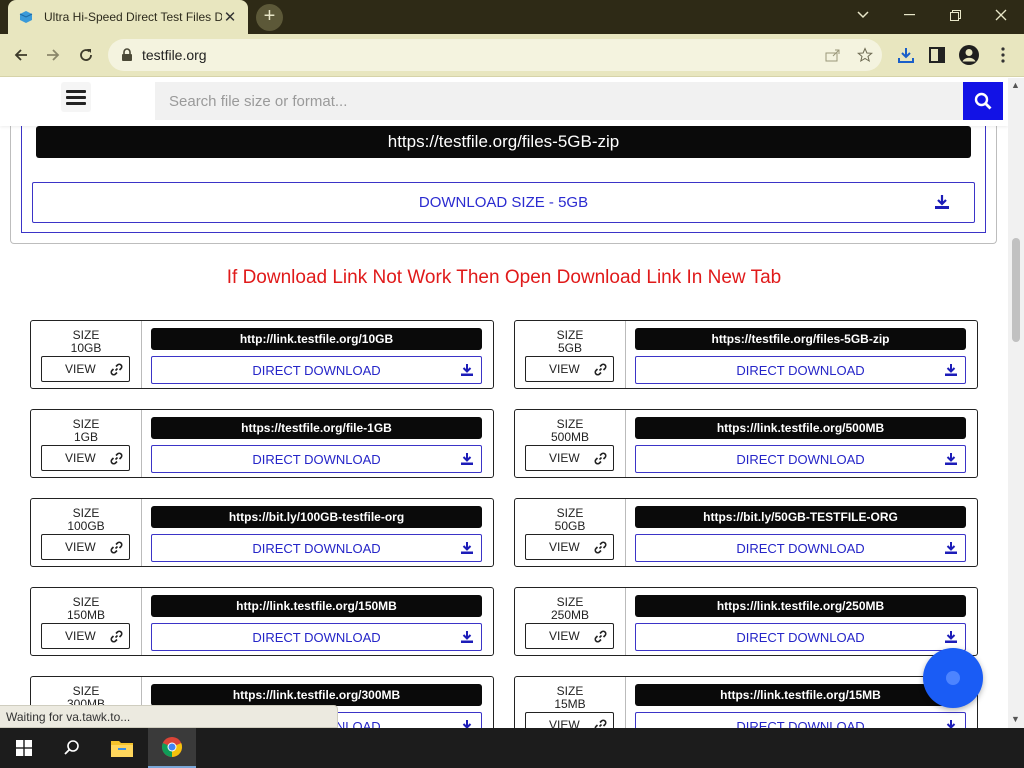 This screenshot has height=768, width=1024. What do you see at coordinates (86, 615) in the screenshot?
I see `size-value: 150MB` at bounding box center [86, 615].